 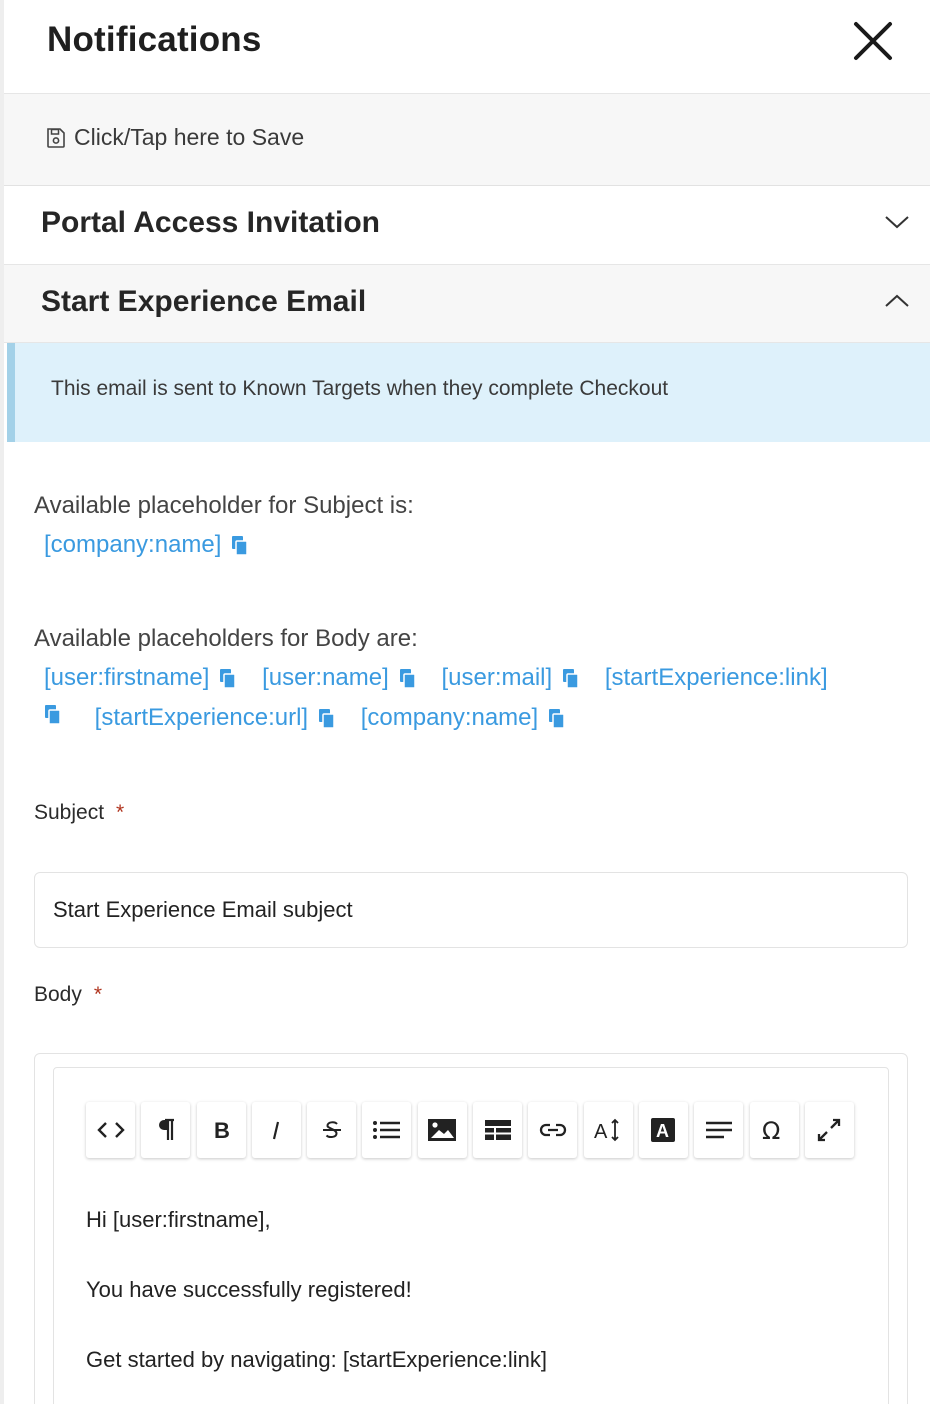 I want to click on placeholder-text: [user:name], so click(x=325, y=678).